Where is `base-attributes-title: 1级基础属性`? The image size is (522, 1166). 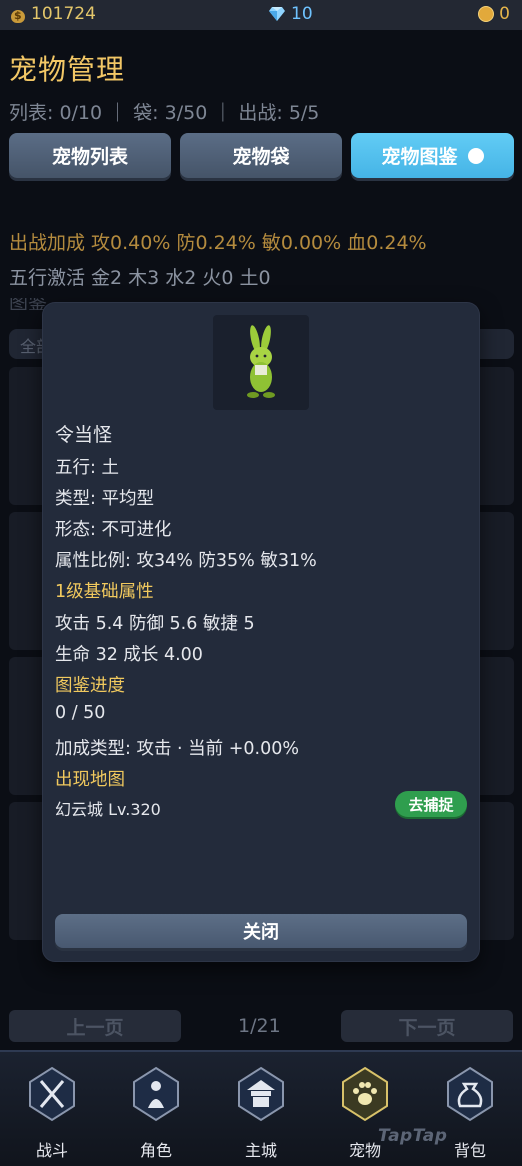
base-attributes-title: 1级基础属性 is located at coordinates (104, 592).